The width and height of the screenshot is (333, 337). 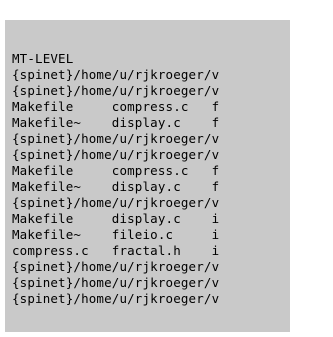 What do you see at coordinates (116, 250) in the screenshot?
I see `terminal-line: compress.c fractal.h i` at bounding box center [116, 250].